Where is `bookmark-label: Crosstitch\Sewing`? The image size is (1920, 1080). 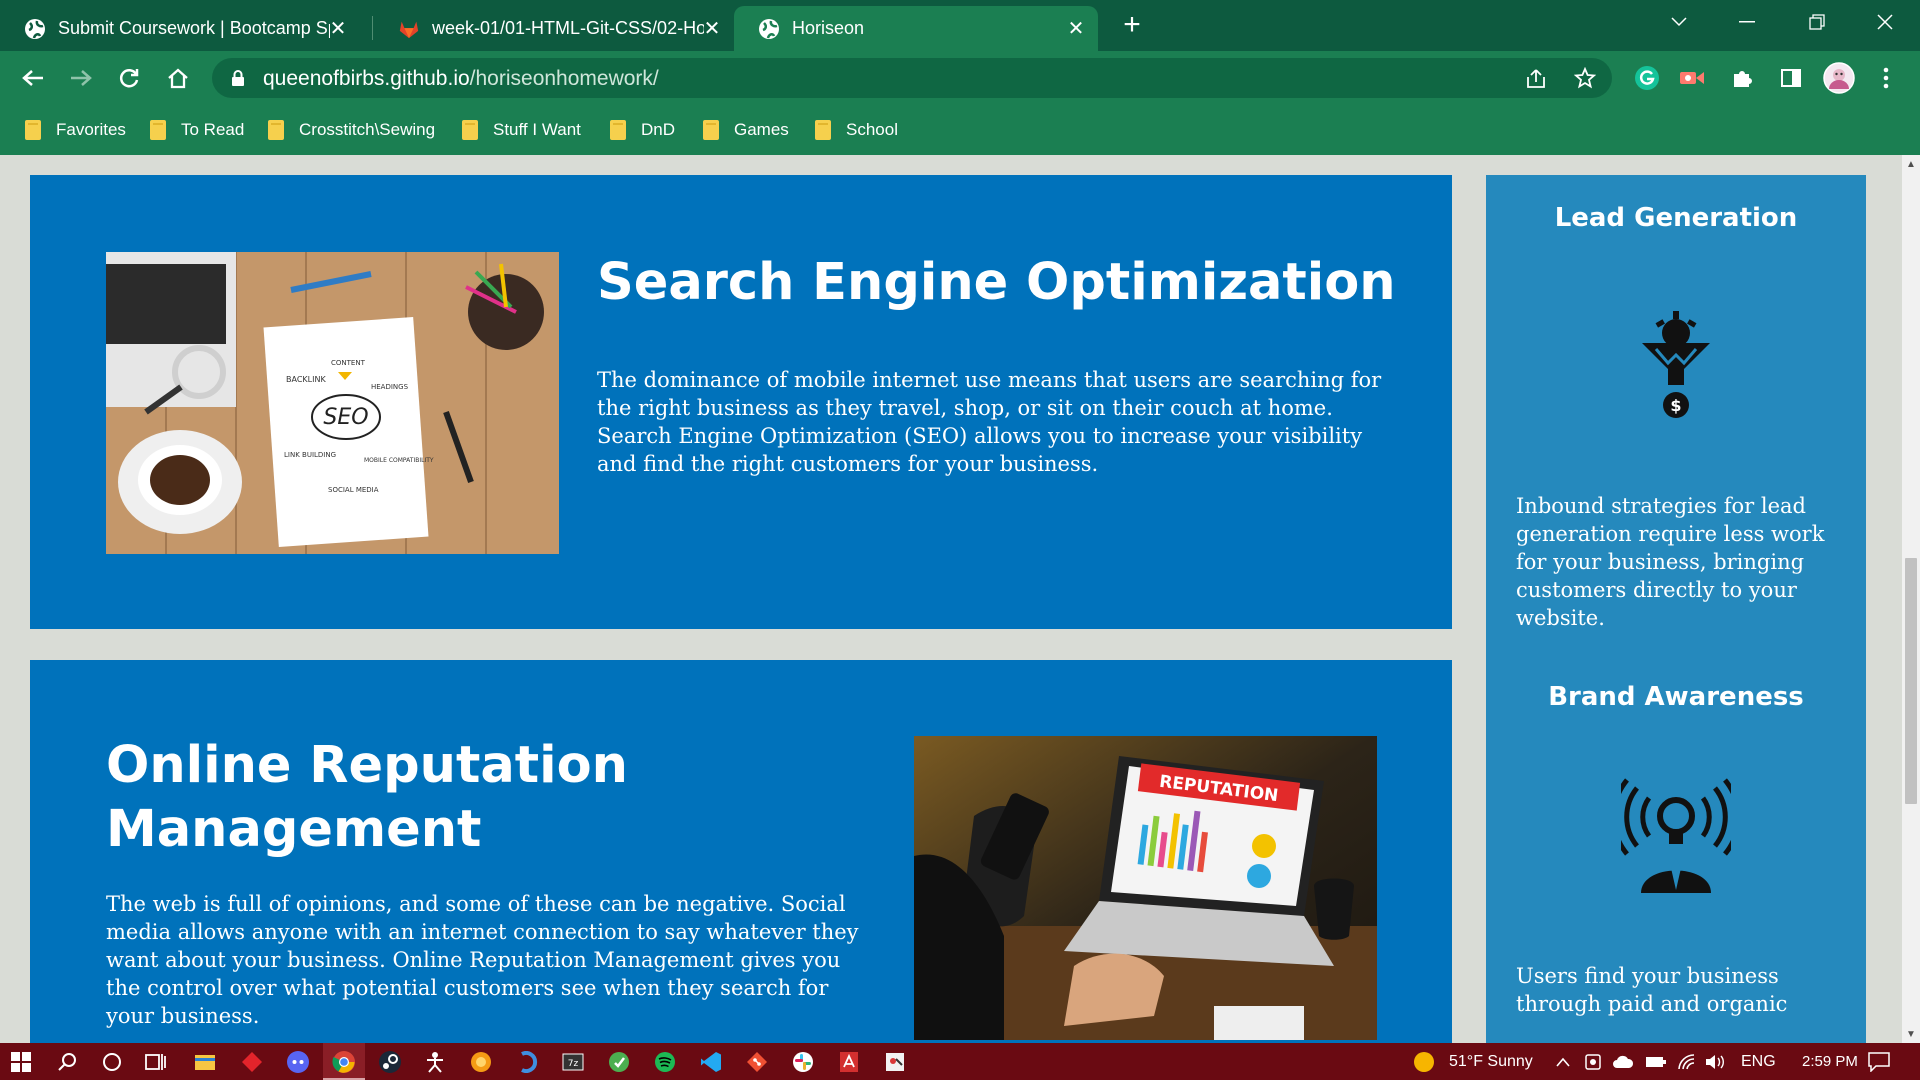 bookmark-label: Crosstitch\Sewing is located at coordinates (367, 129).